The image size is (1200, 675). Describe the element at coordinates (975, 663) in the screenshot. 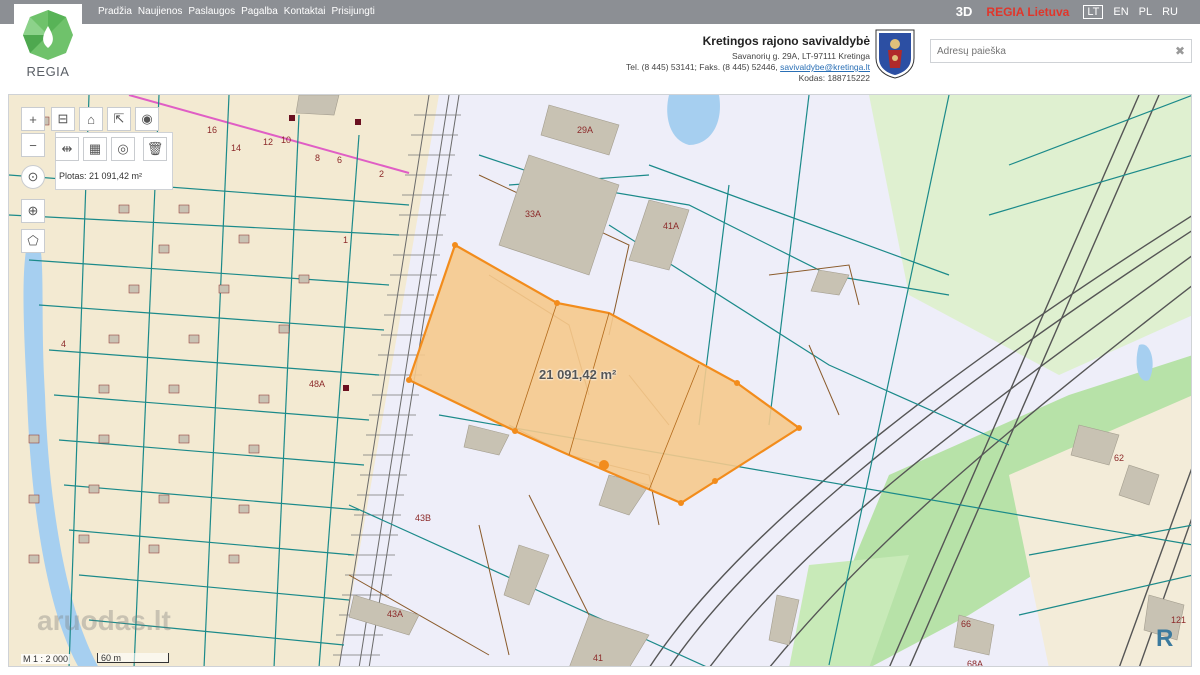

I see `parcel-label: 68A` at that location.